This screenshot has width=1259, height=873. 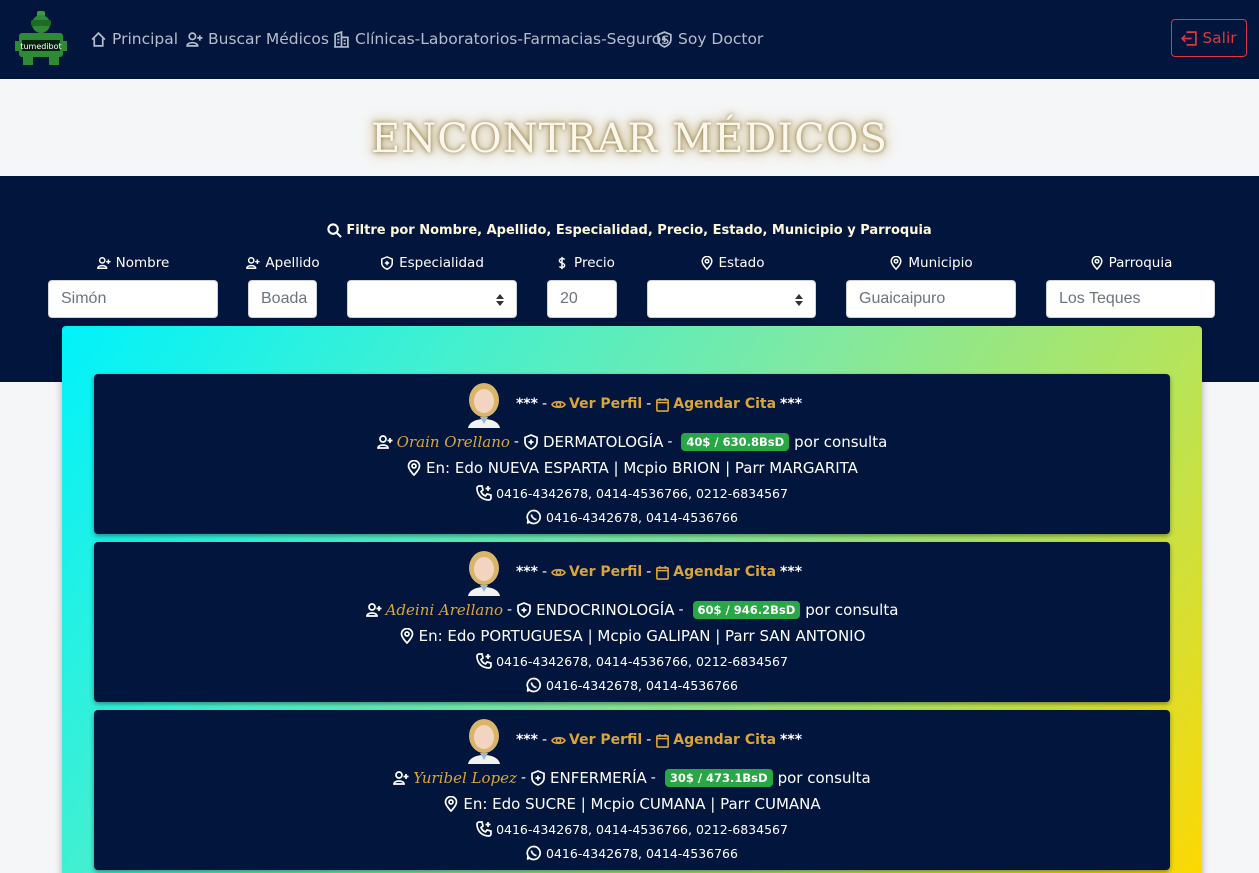 I want to click on page-title: ENCONTRAR MÉDICOS, so click(x=629, y=139).